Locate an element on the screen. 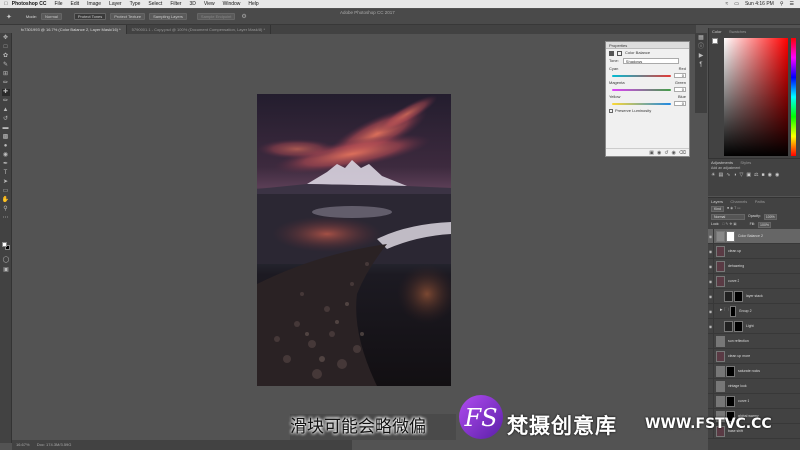 The image size is (800, 450). mode-select: Normal is located at coordinates (51, 16).